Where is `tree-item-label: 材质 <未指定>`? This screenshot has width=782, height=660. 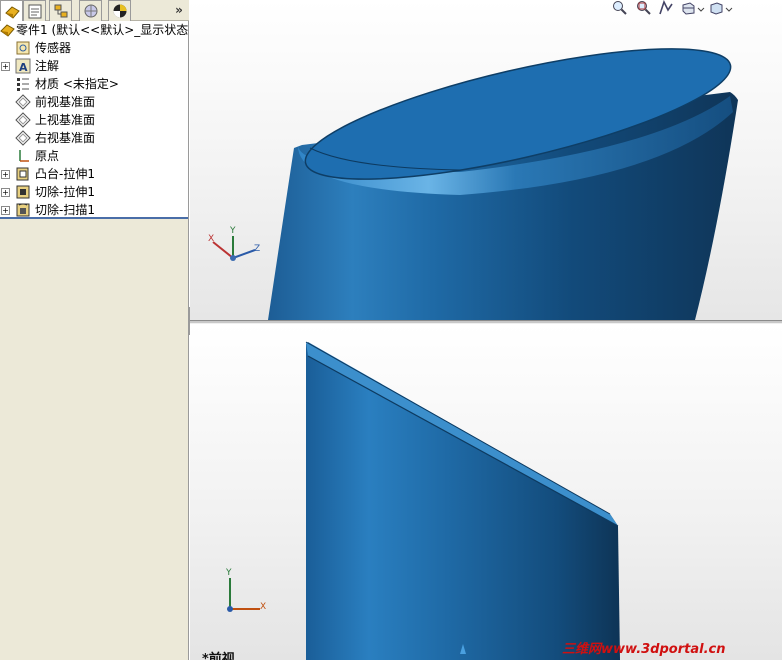
tree-item-label: 材质 <未指定> is located at coordinates (77, 84).